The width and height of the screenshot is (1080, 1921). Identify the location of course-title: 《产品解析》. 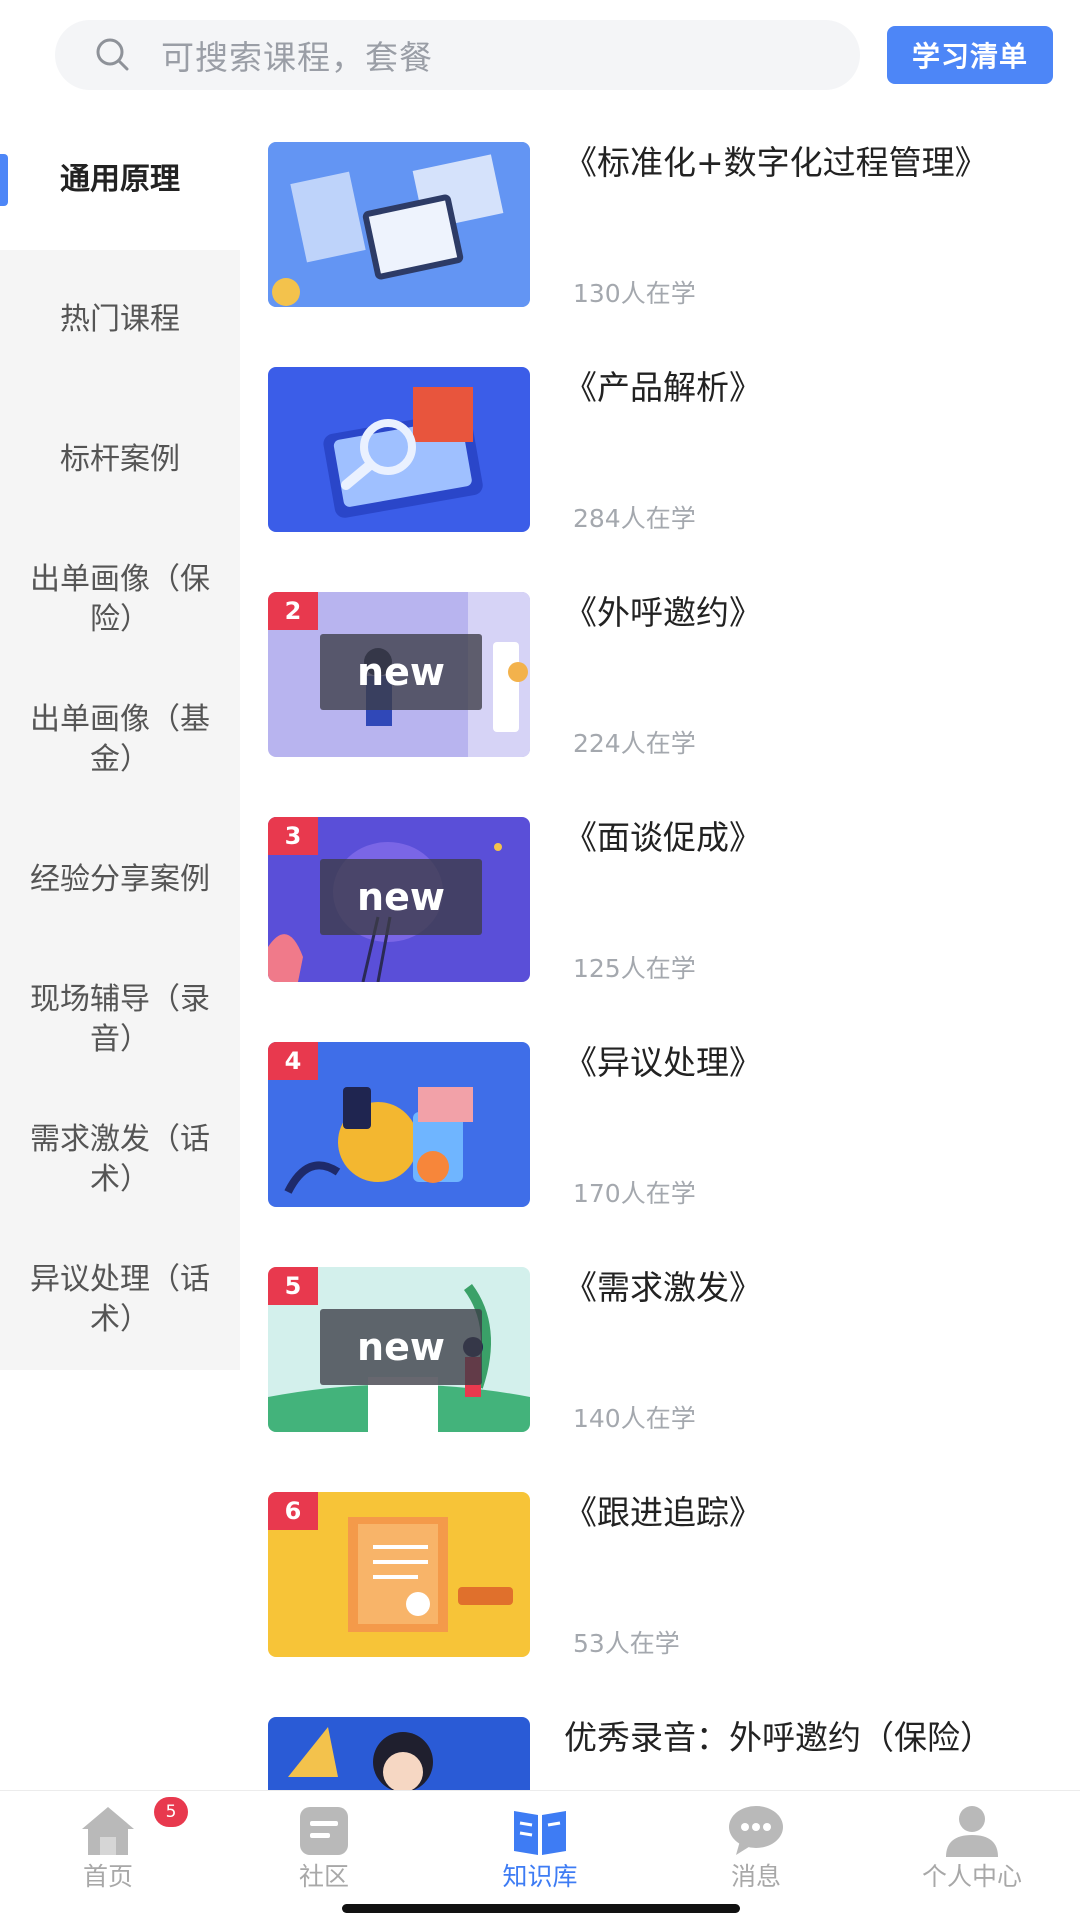
(663, 387).